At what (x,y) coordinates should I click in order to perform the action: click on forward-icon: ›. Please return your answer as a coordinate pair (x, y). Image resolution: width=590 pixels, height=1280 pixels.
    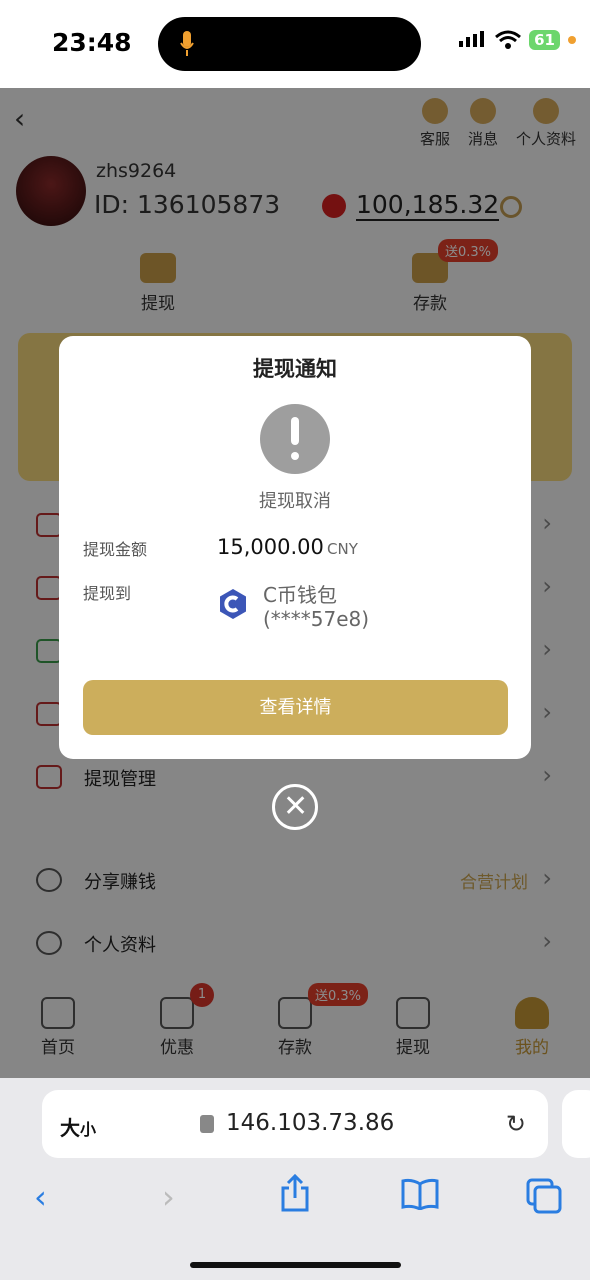
    Looking at the image, I should click on (168, 1197).